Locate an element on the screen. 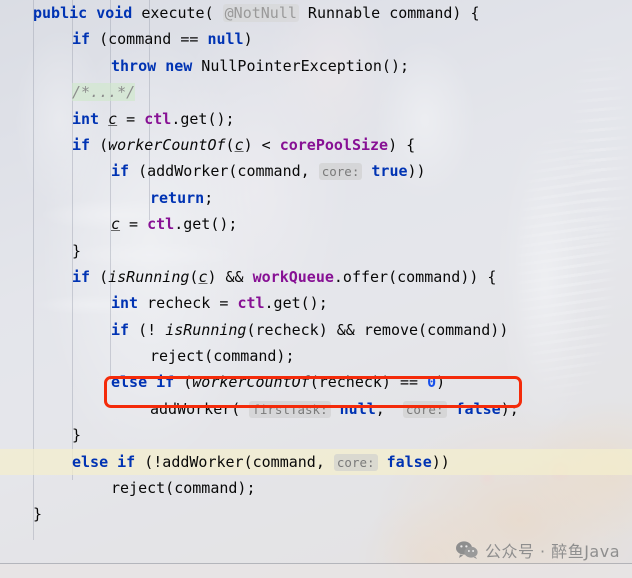  code-line: /*...*/ is located at coordinates (316, 92).